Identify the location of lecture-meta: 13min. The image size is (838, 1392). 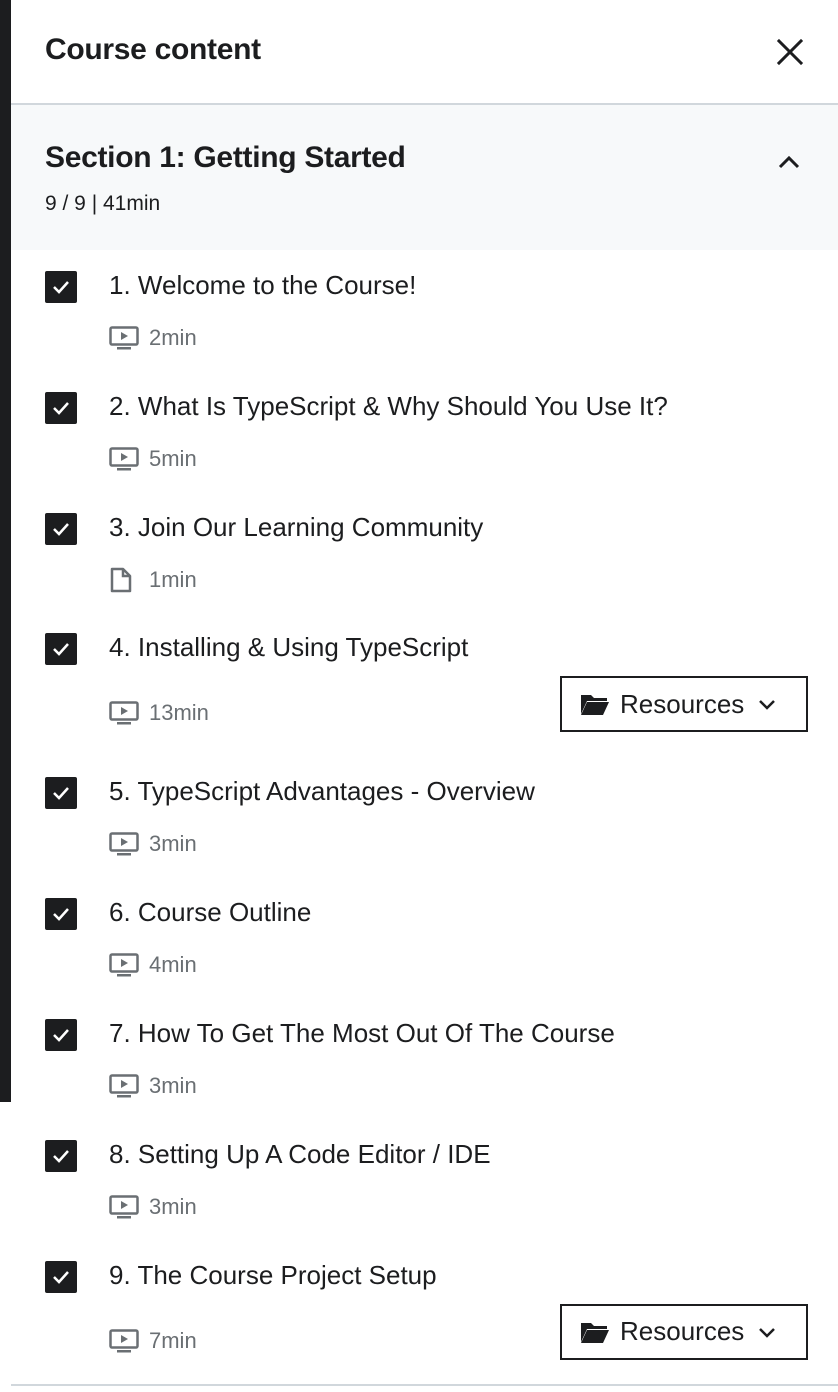
(159, 713).